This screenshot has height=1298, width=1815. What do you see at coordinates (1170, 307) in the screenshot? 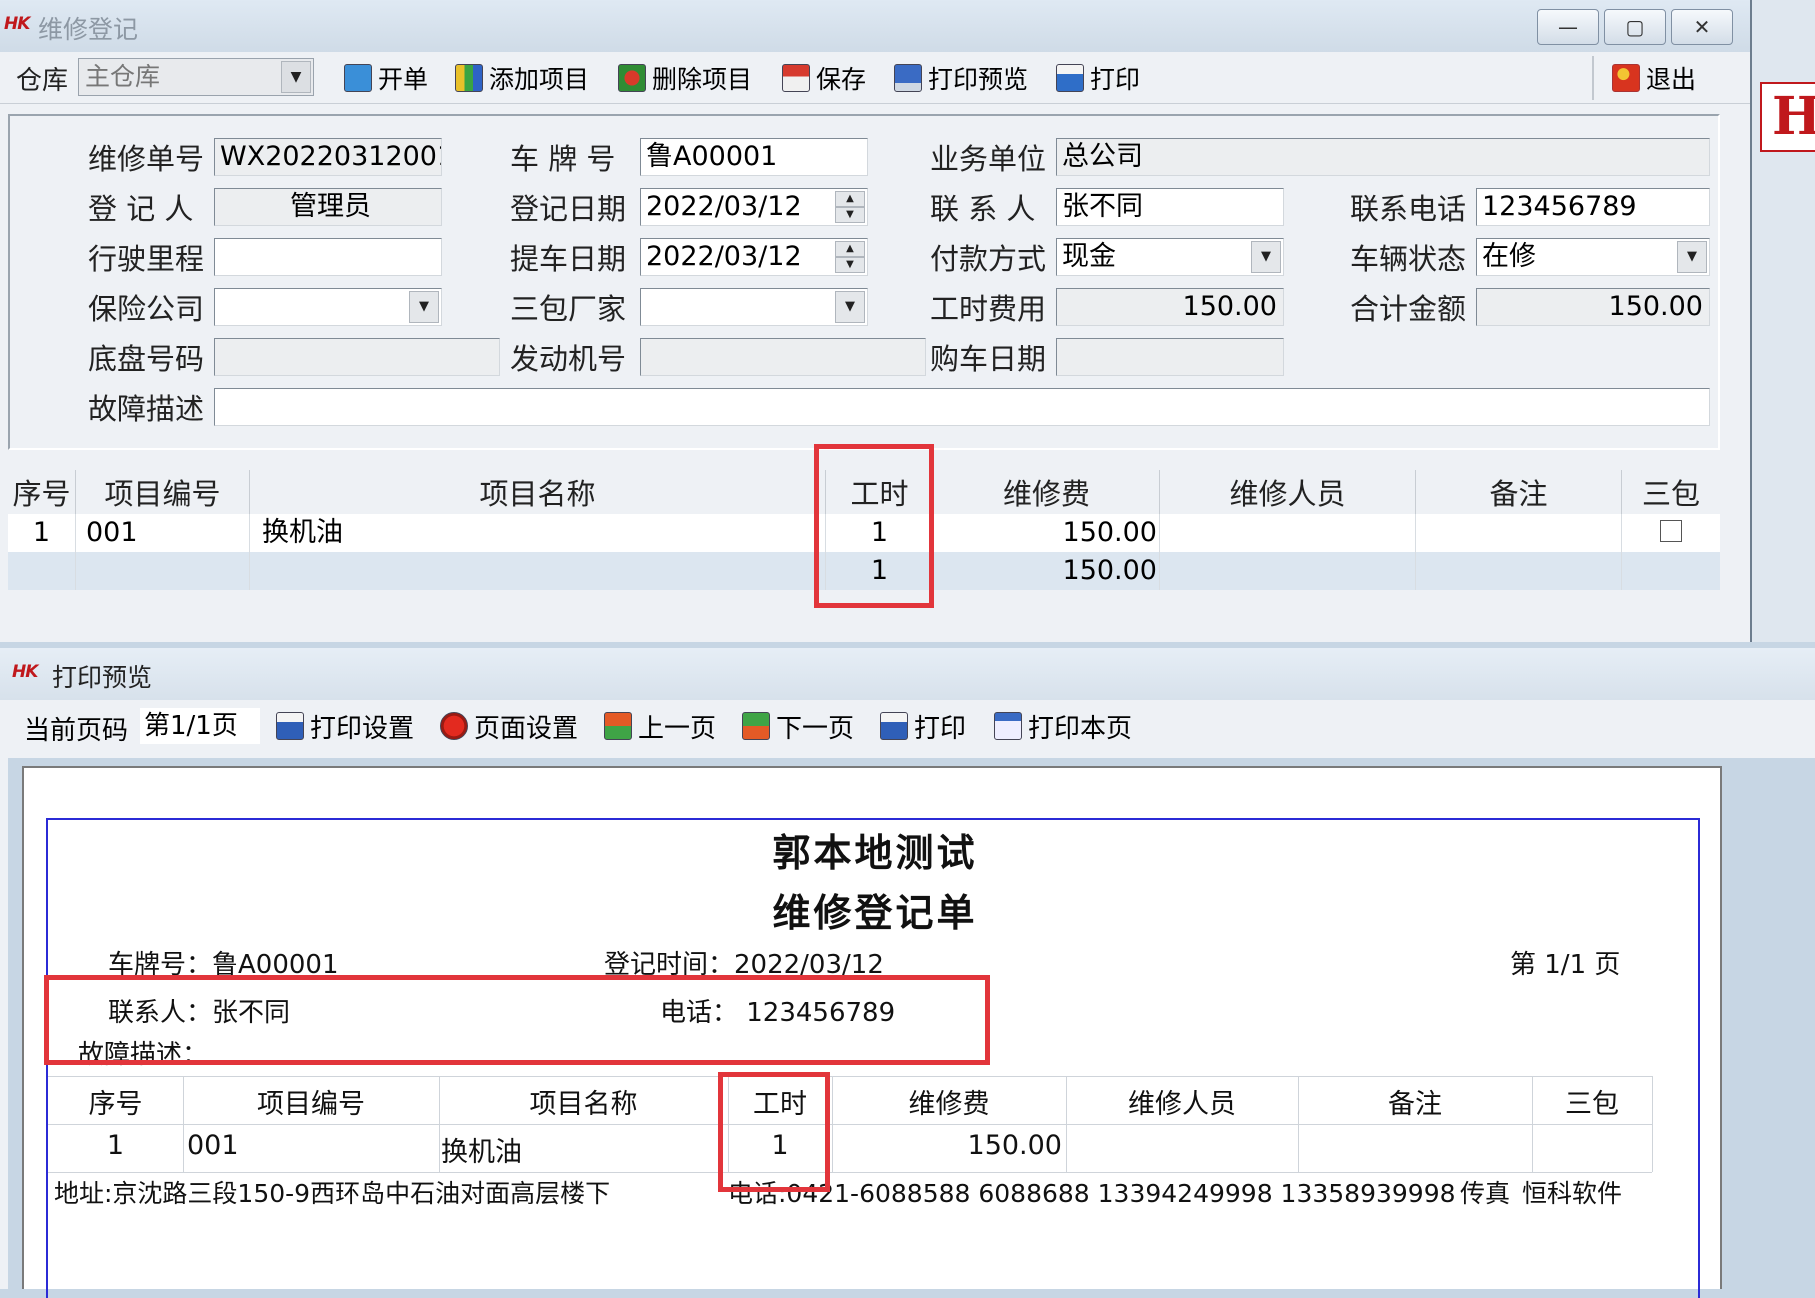
I see `labor-fee-field: 150.00` at bounding box center [1170, 307].